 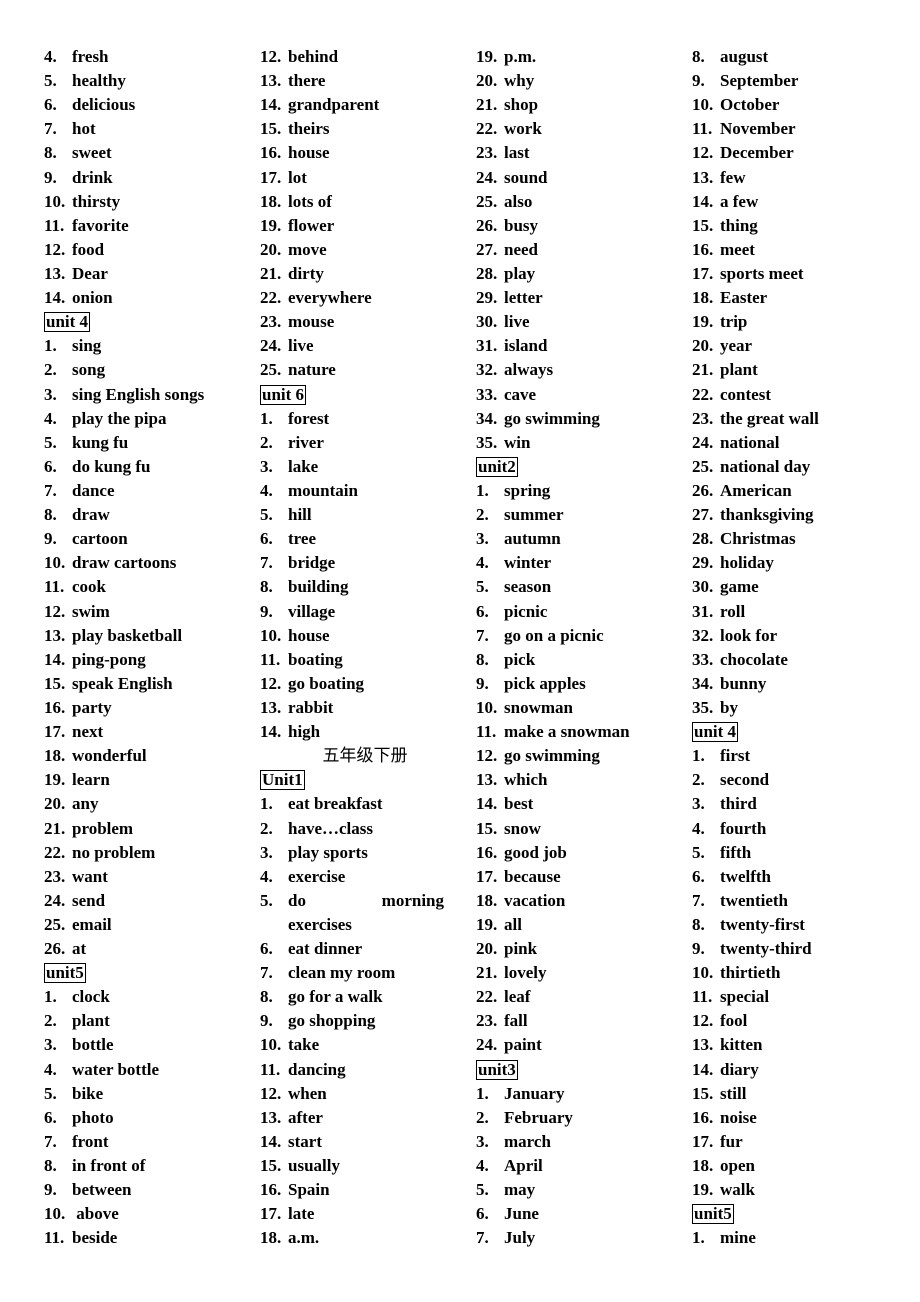 I want to click on vocab-item: 6. do kung fu, so click(x=139, y=467).